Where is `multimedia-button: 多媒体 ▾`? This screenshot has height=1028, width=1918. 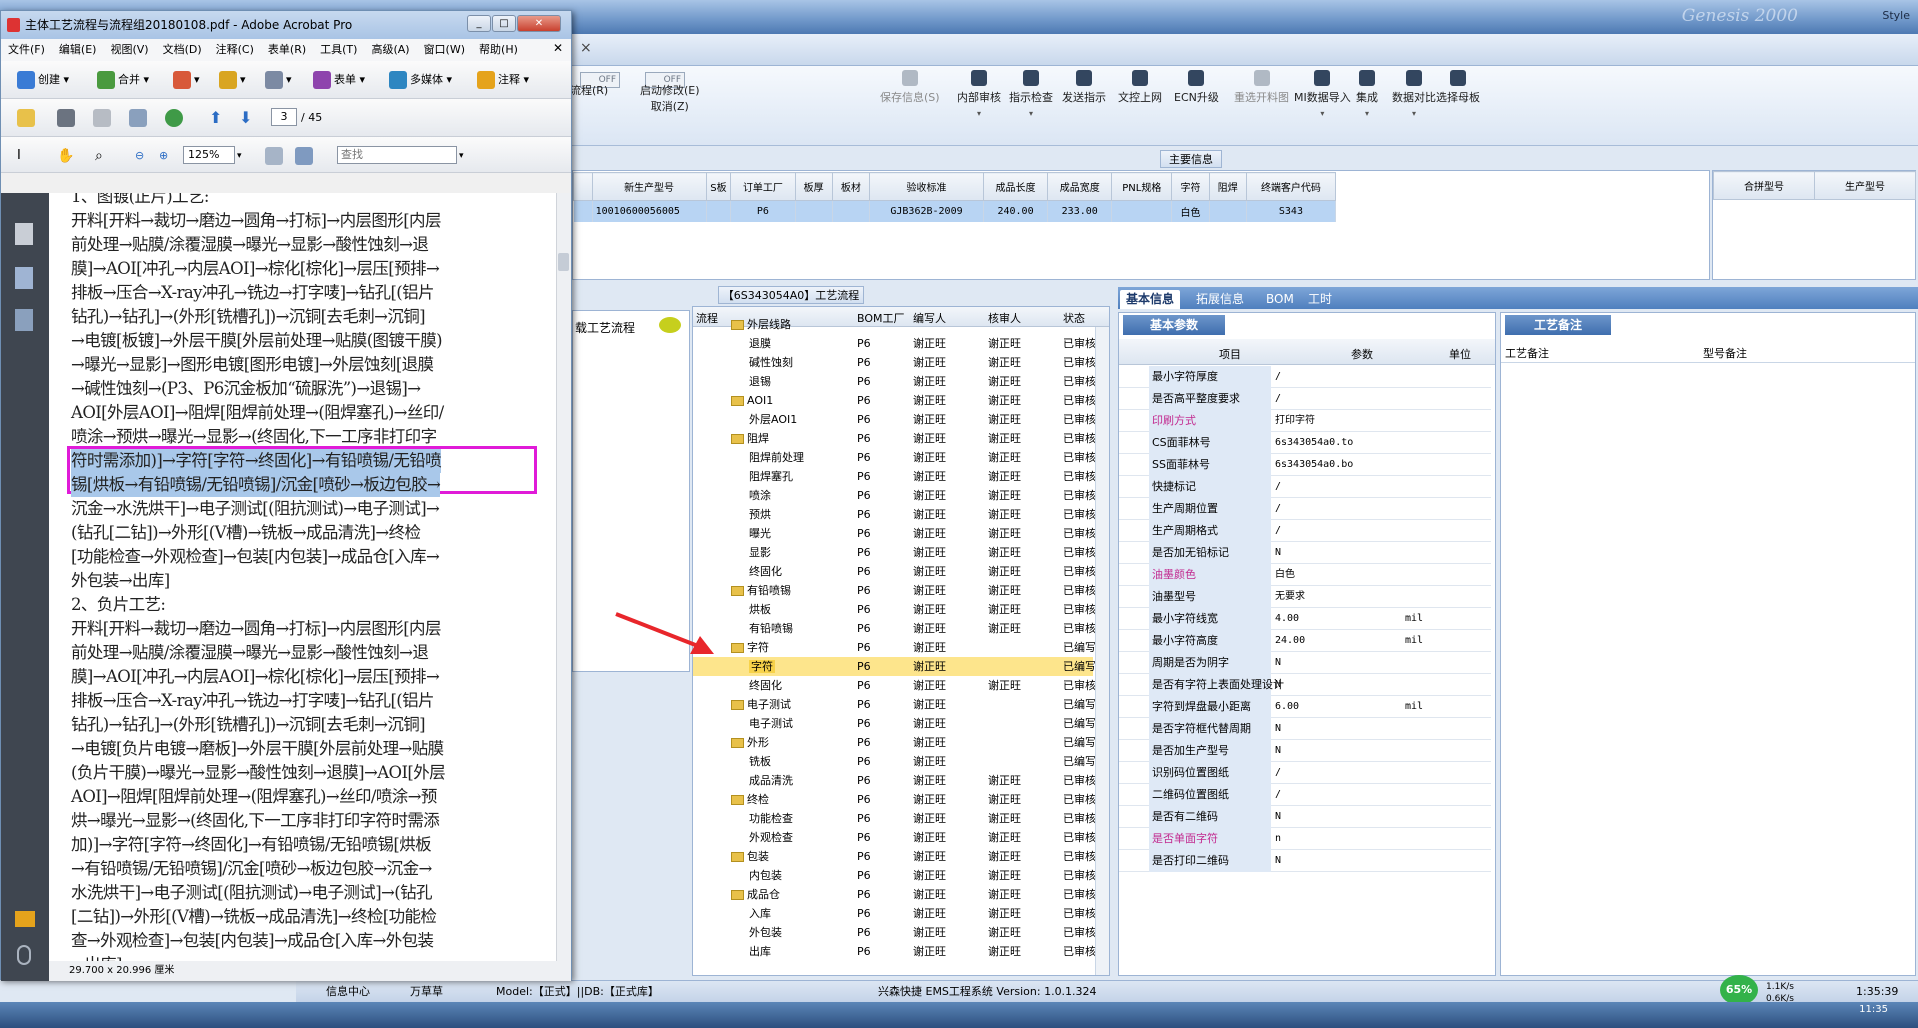 multimedia-button: 多媒体 ▾ is located at coordinates (420, 80).